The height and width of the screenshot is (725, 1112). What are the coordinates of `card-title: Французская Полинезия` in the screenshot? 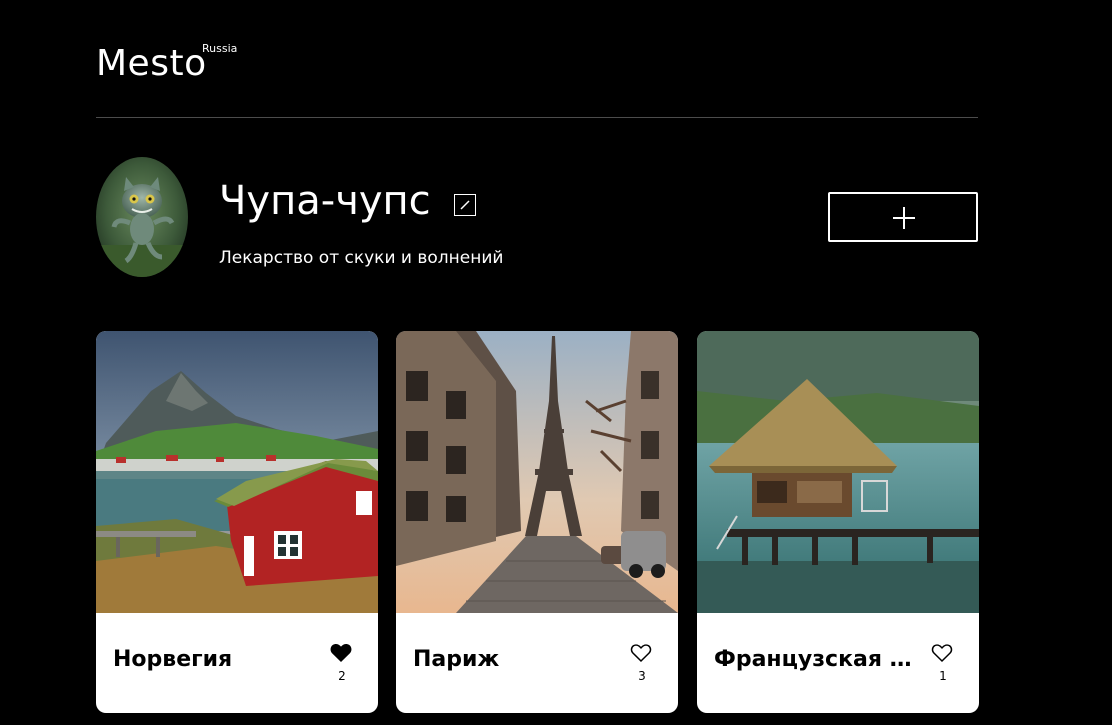 It's located at (821, 659).